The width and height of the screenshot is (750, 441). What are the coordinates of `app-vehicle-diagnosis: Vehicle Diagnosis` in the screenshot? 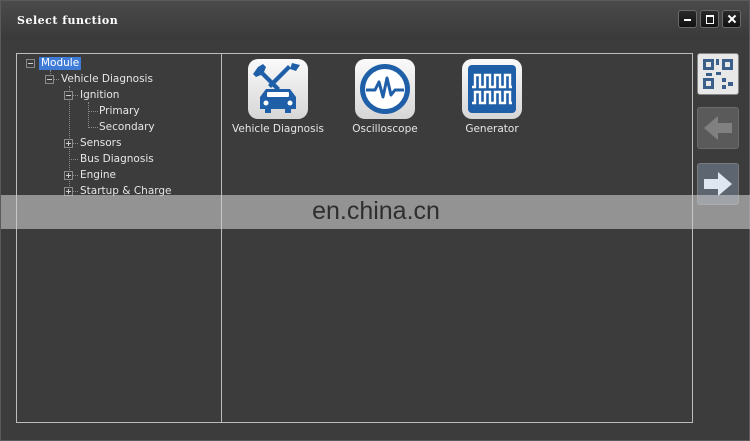 It's located at (278, 97).